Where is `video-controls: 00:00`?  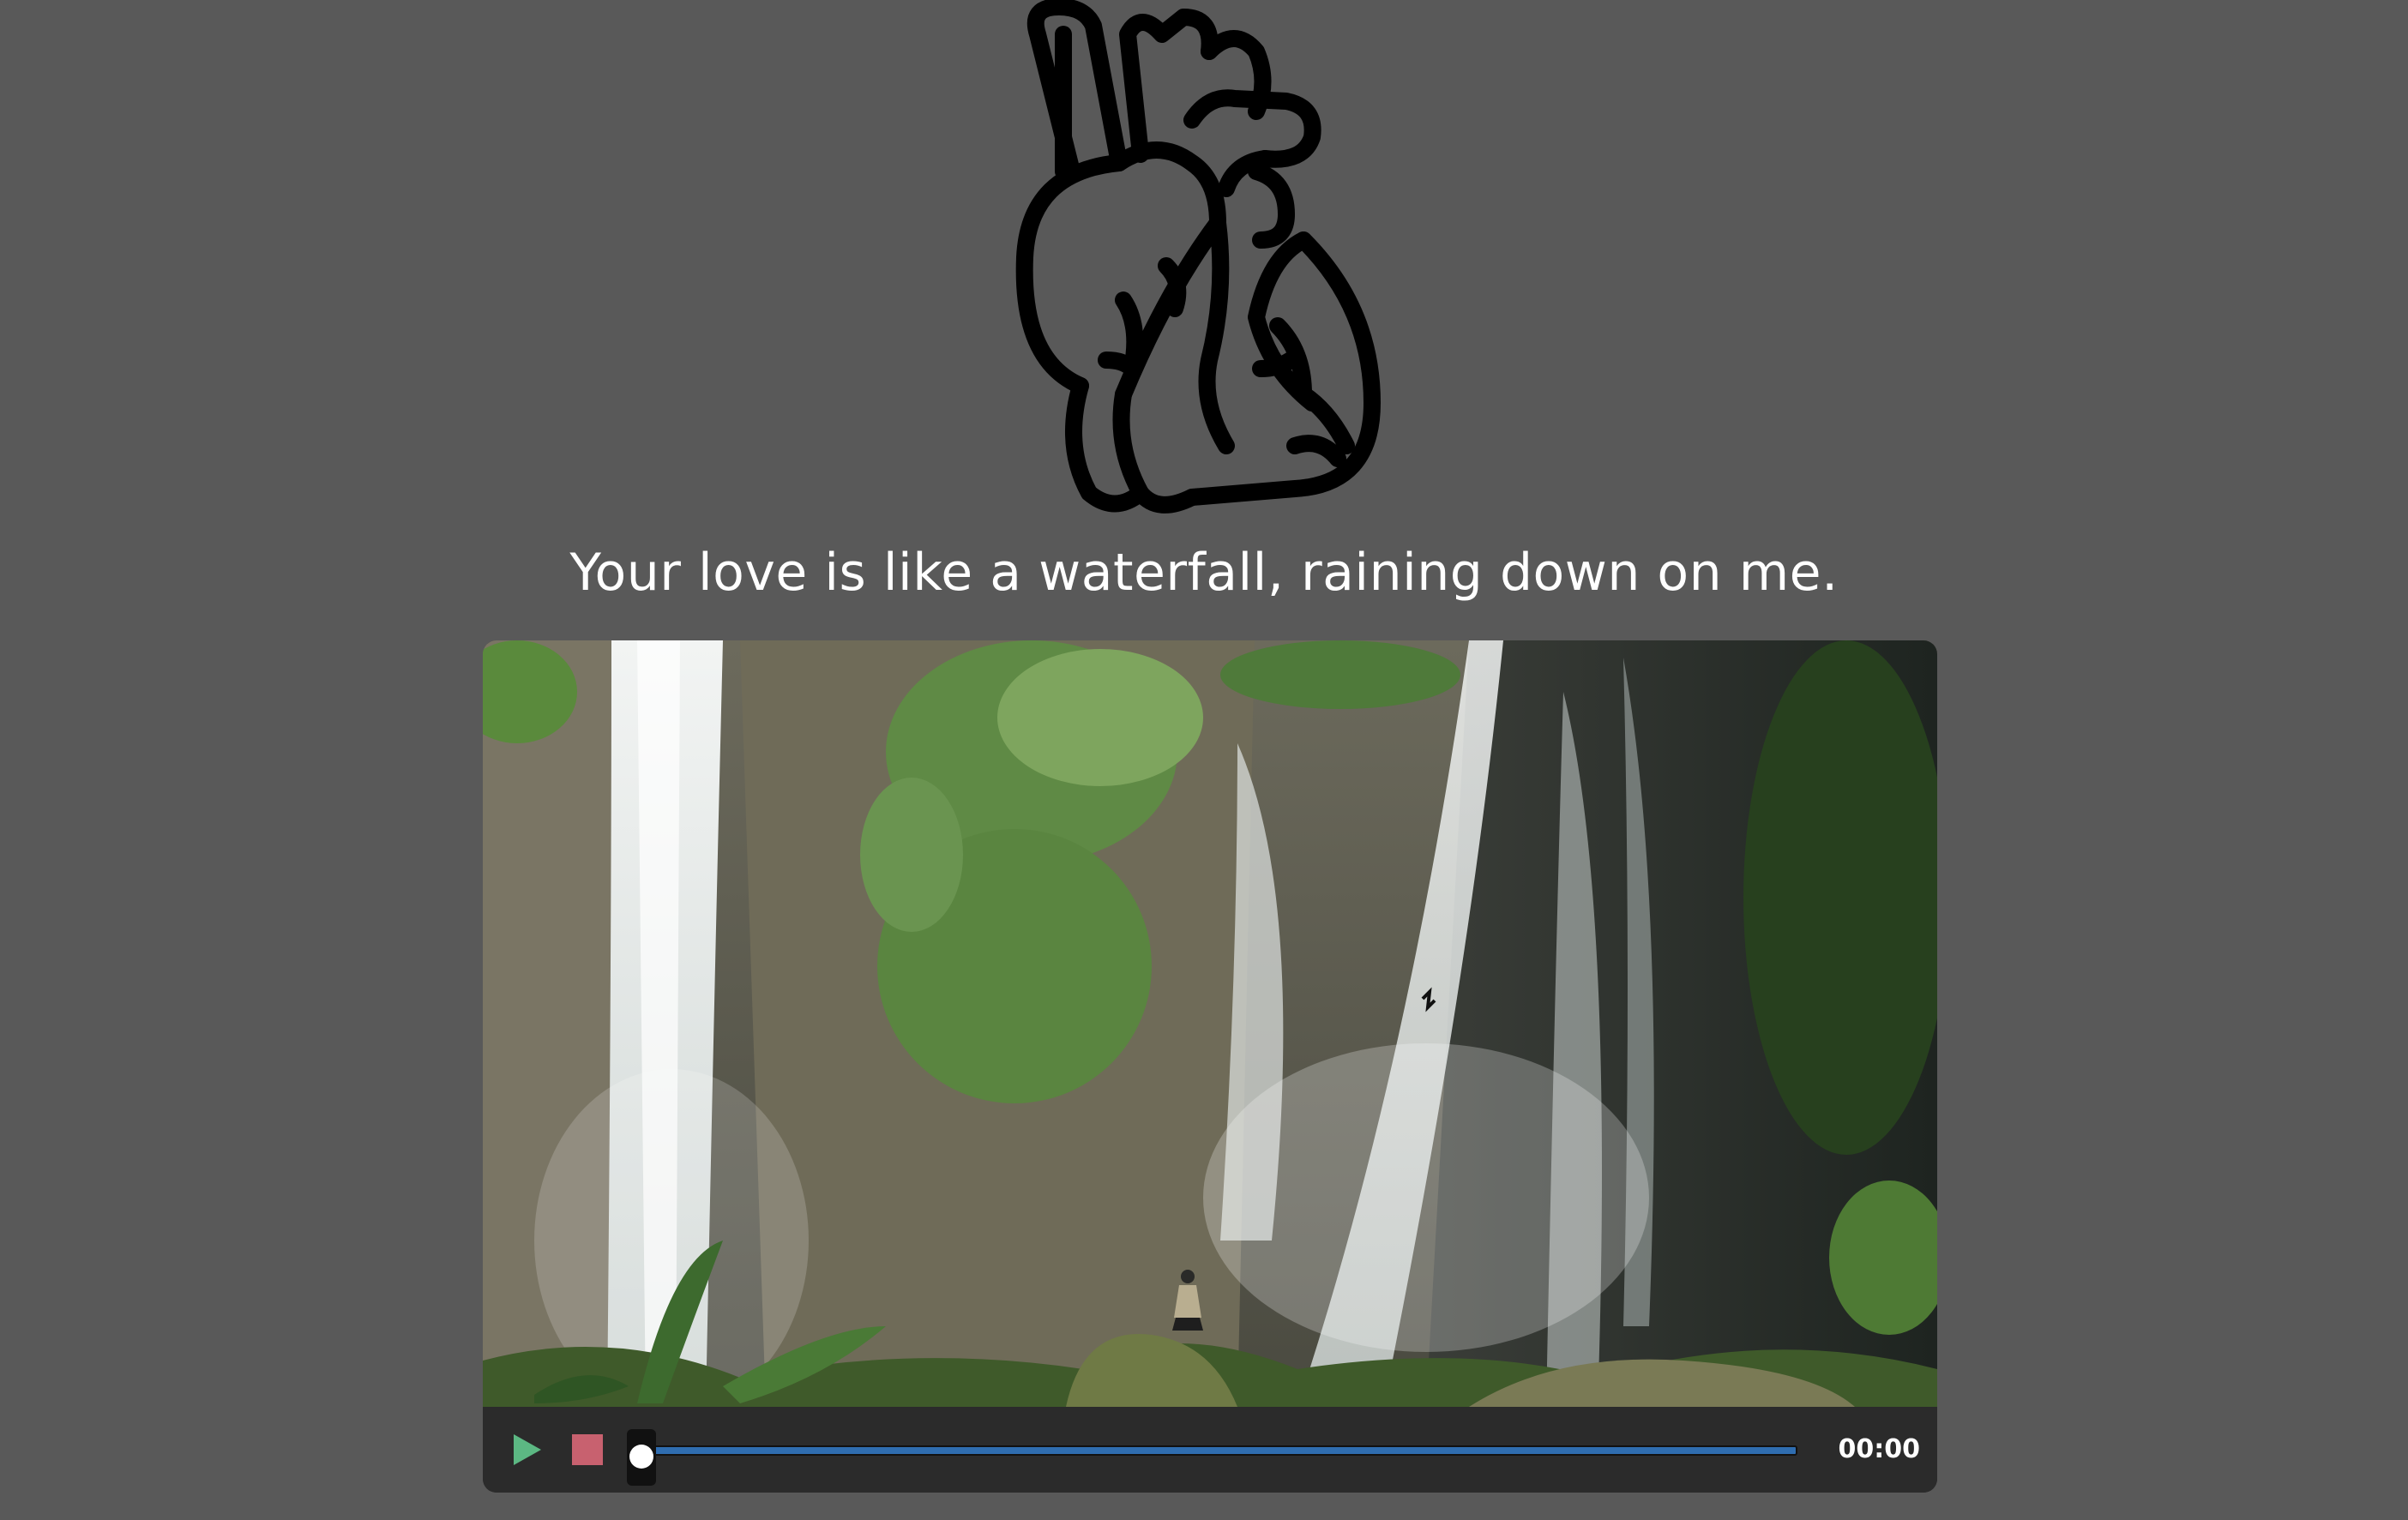
video-controls: 00:00 is located at coordinates (1210, 1450).